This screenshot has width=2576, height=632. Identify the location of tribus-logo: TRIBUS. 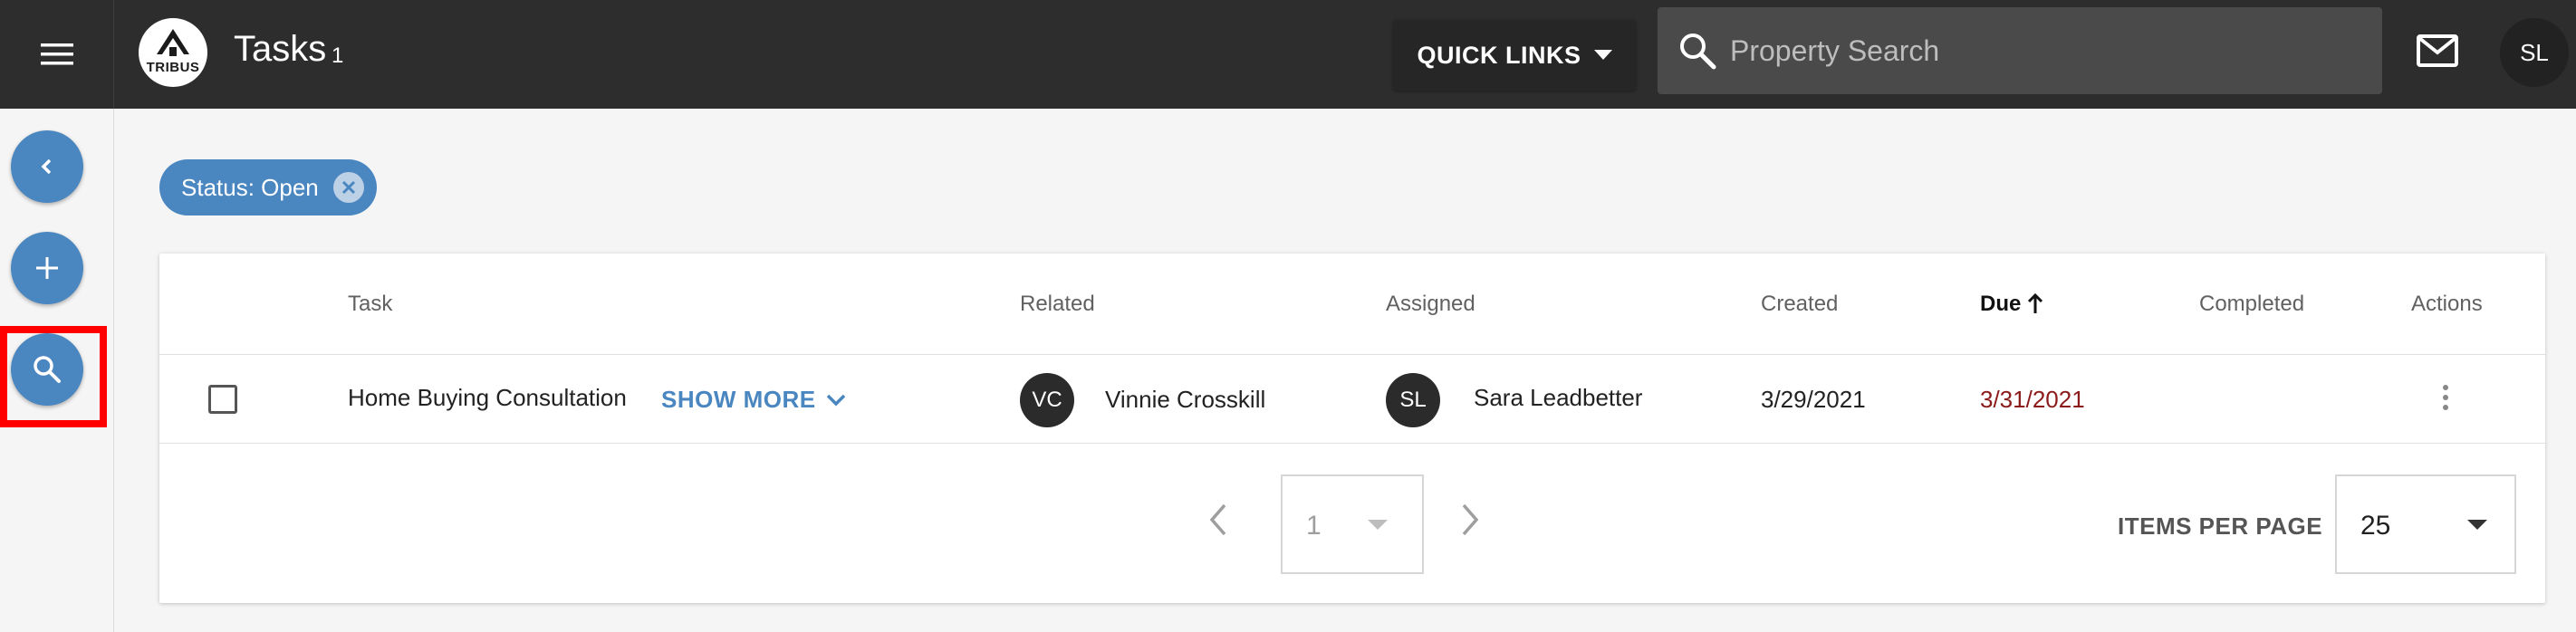
(173, 52).